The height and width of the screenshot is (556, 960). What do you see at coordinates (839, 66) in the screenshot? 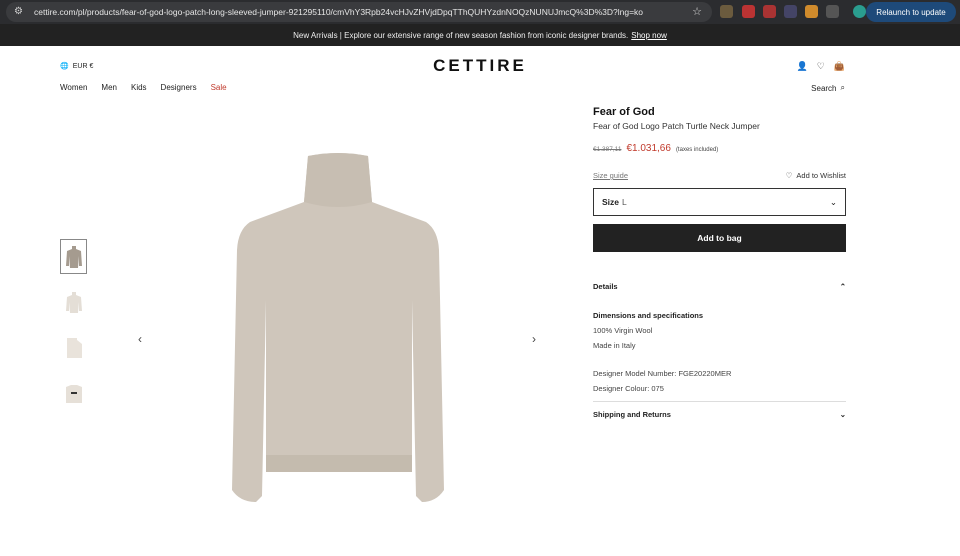
I see `bag-icon: 👜` at bounding box center [839, 66].